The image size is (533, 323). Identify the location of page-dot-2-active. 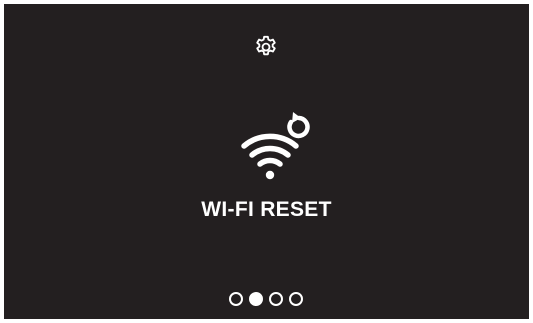
(256, 299).